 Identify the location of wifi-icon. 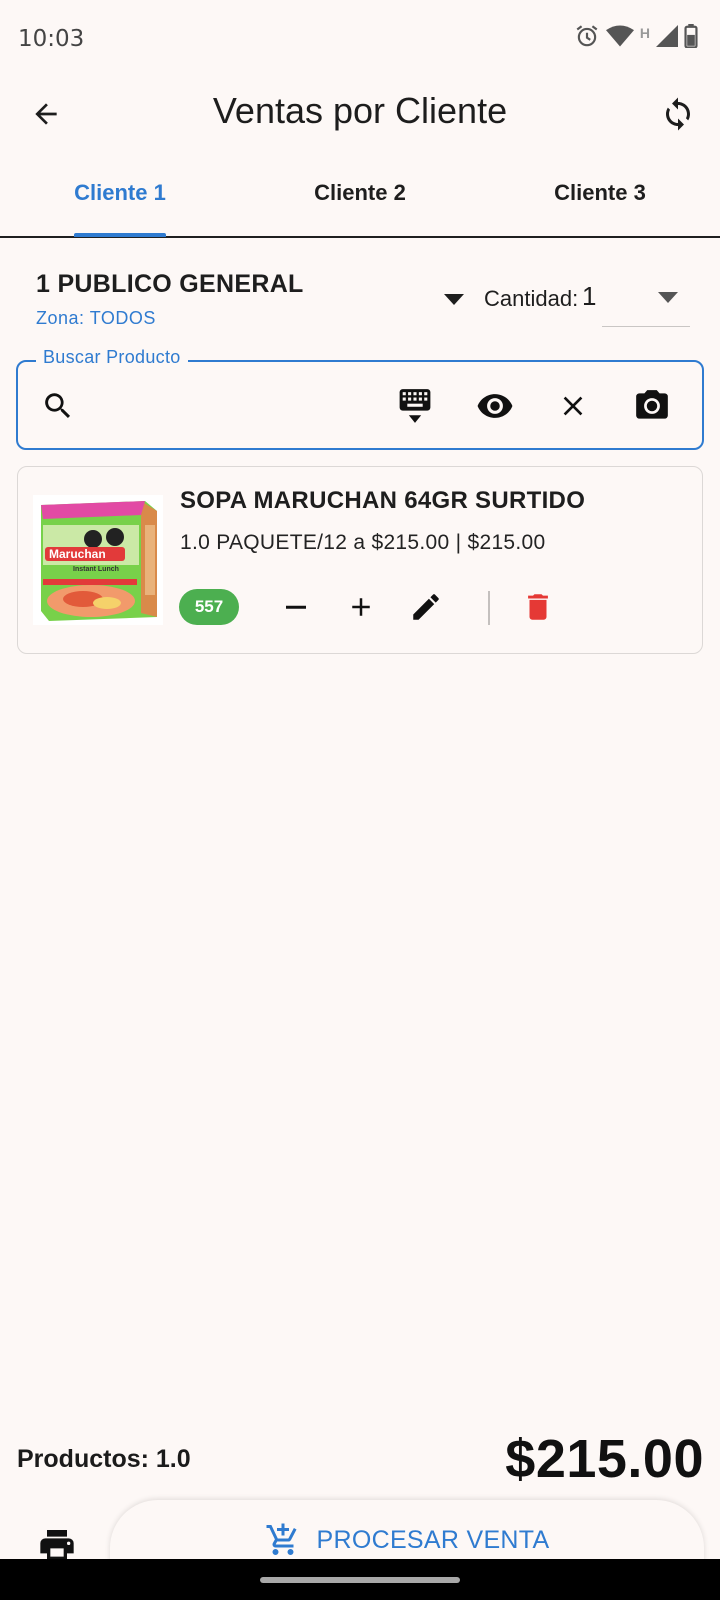
(619, 38).